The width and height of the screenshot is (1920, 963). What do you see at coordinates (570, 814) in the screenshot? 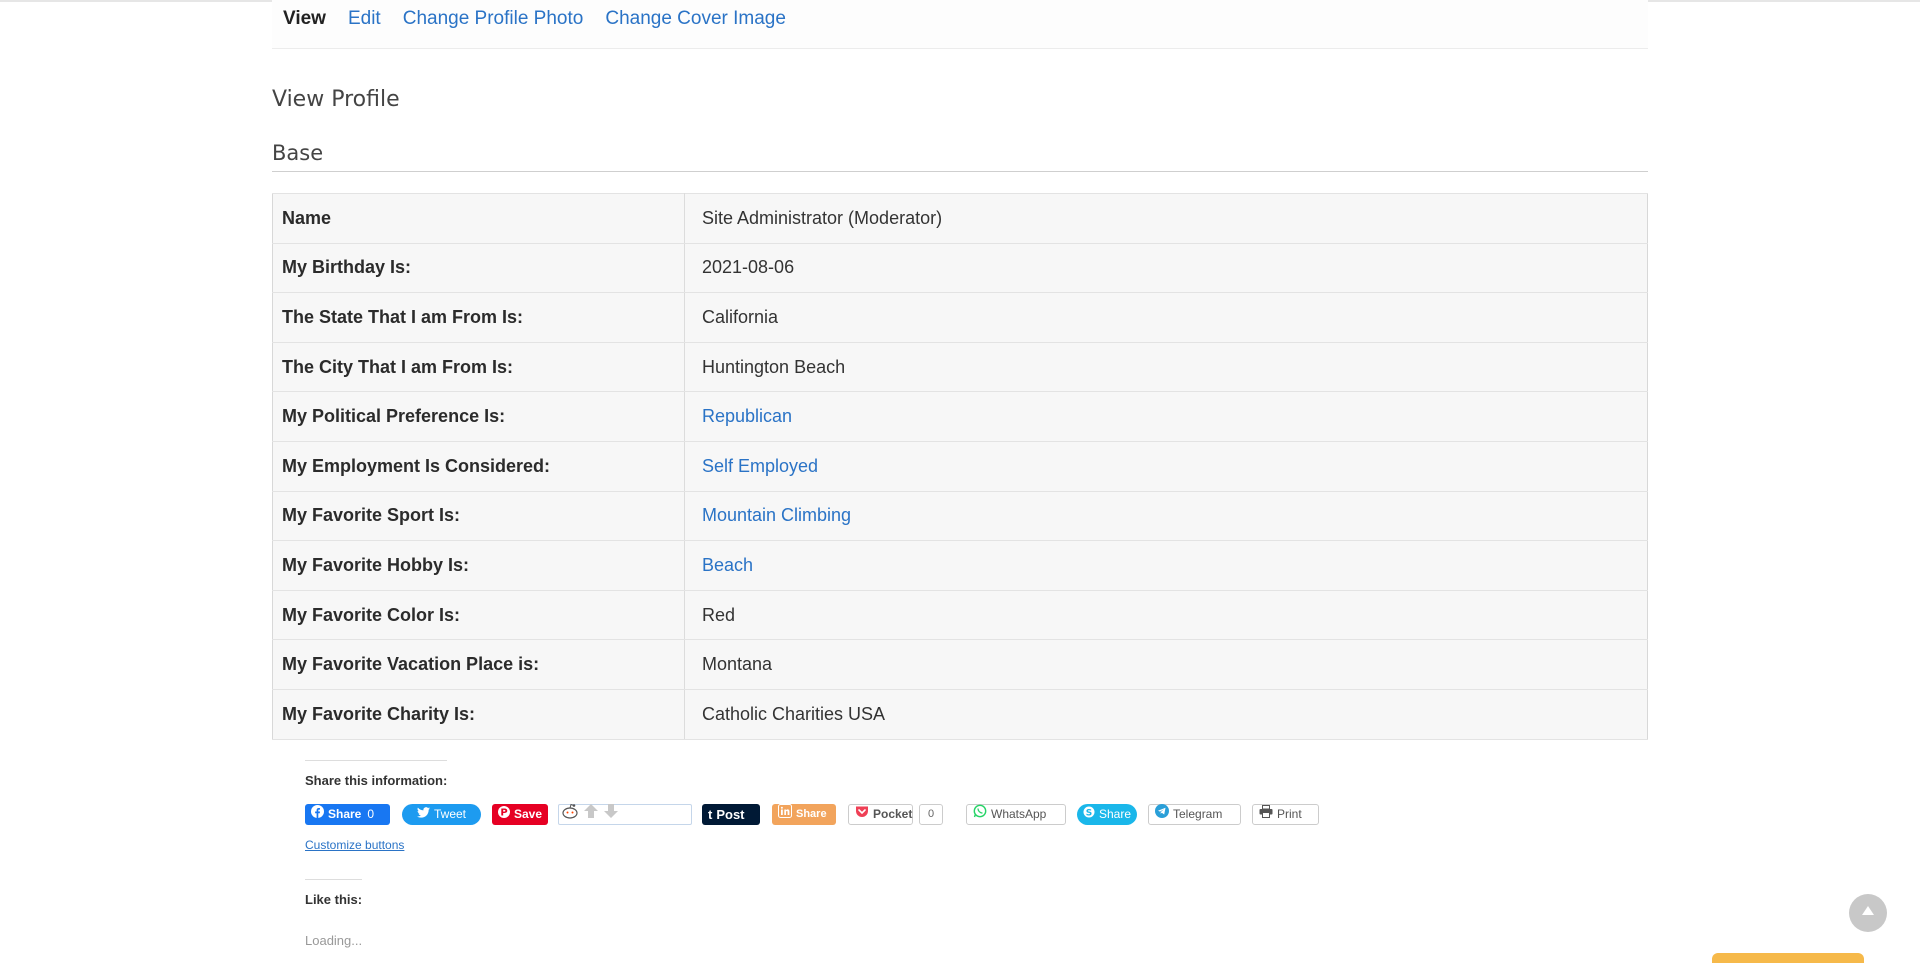
I see `reddit-icon` at bounding box center [570, 814].